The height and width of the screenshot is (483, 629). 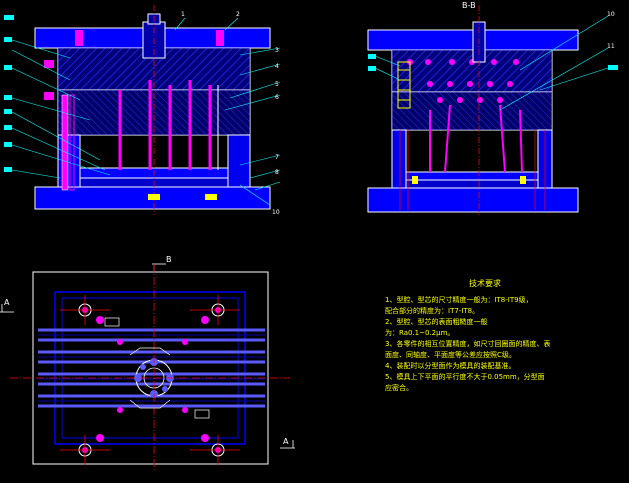 I want to click on notes-title: 技术要求, so click(x=485, y=283).